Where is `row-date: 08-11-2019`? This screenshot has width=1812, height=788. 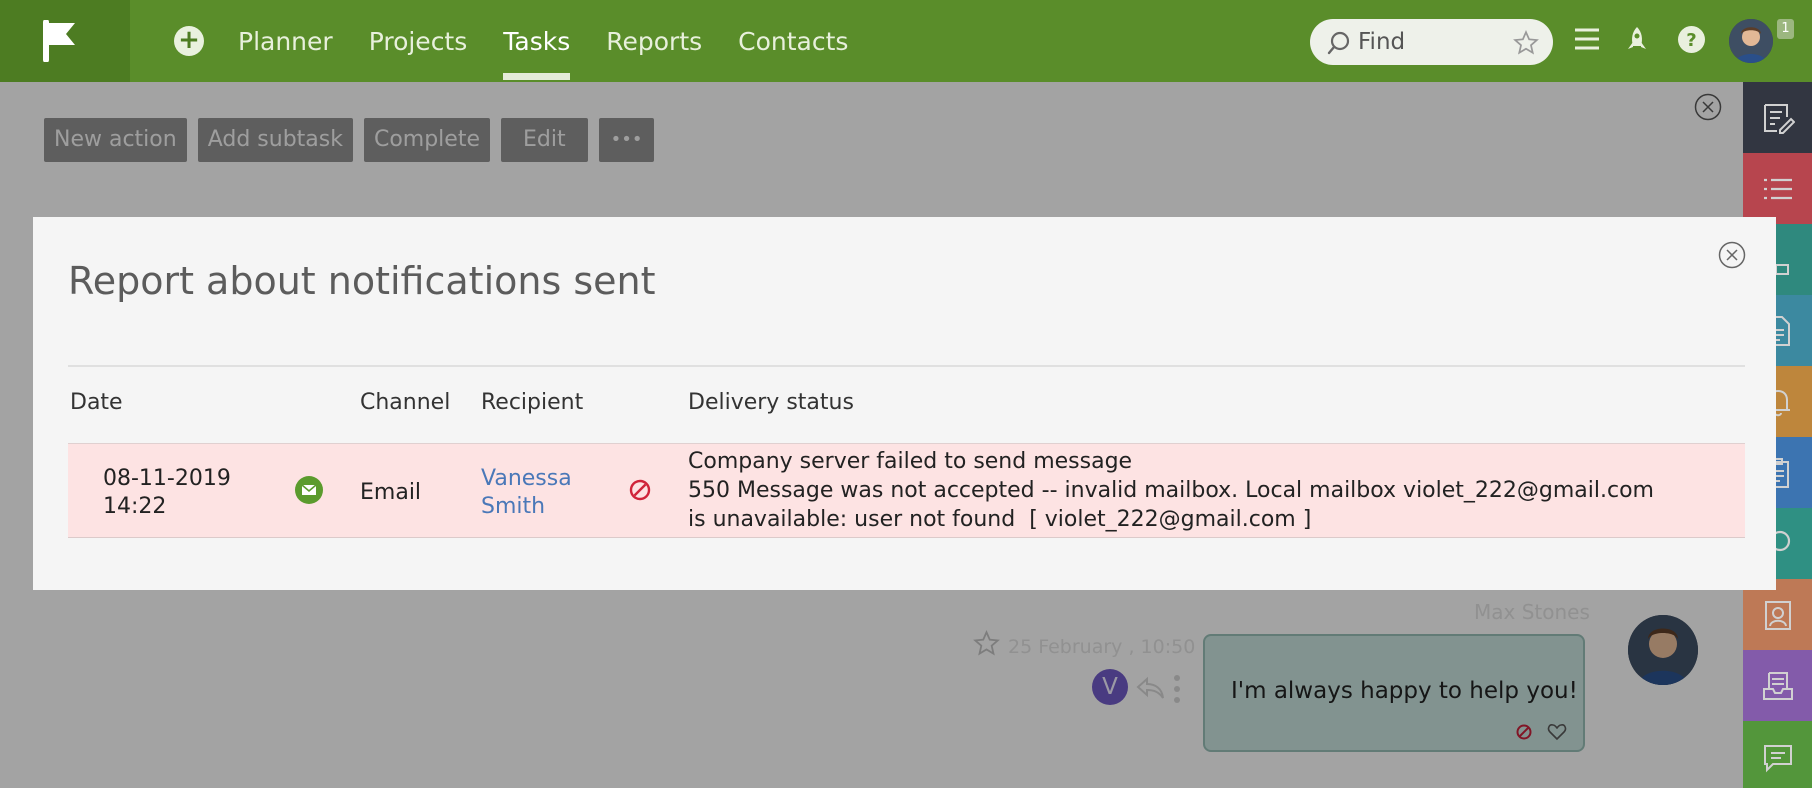 row-date: 08-11-2019 is located at coordinates (167, 478).